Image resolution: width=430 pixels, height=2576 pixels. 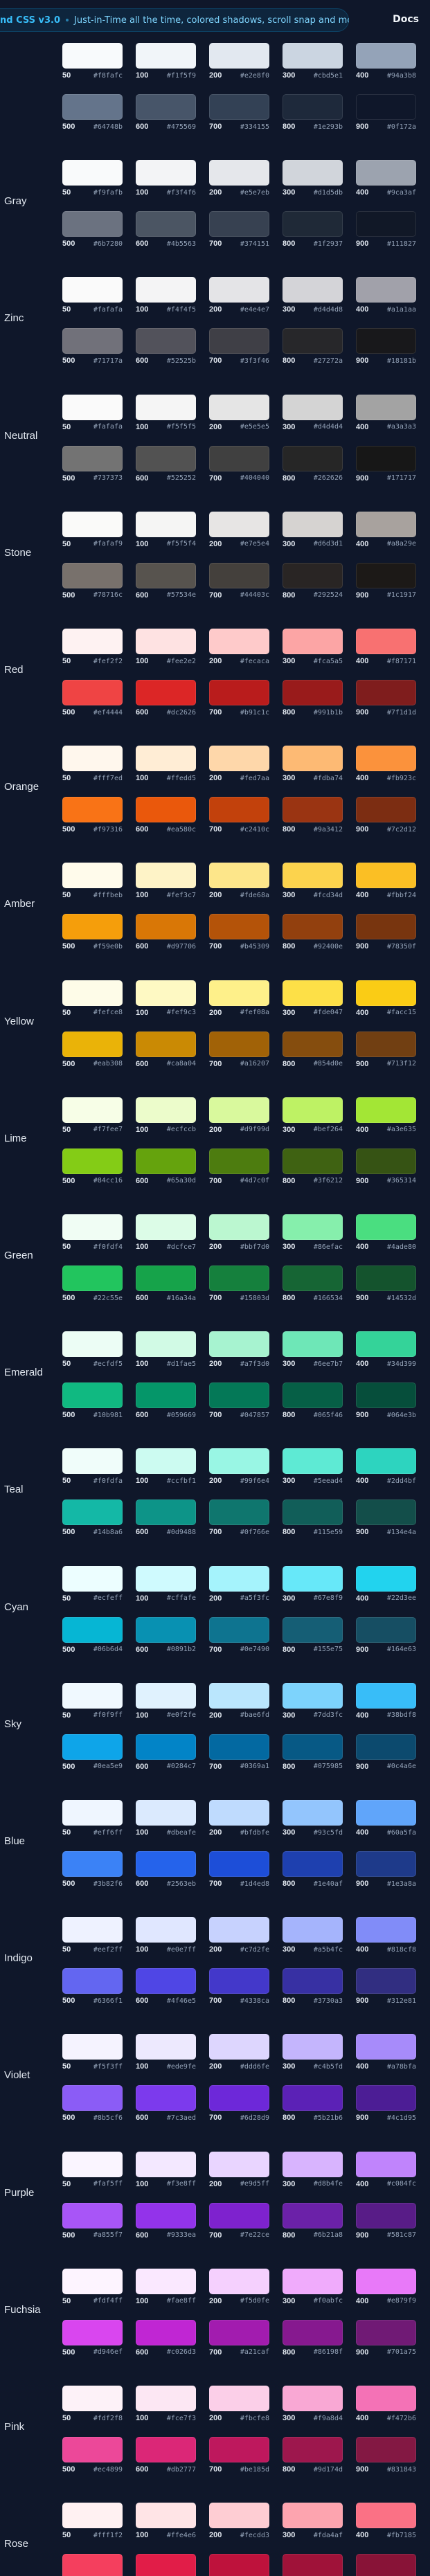 I want to click on hex-value: #a5f3fc, so click(x=254, y=1598).